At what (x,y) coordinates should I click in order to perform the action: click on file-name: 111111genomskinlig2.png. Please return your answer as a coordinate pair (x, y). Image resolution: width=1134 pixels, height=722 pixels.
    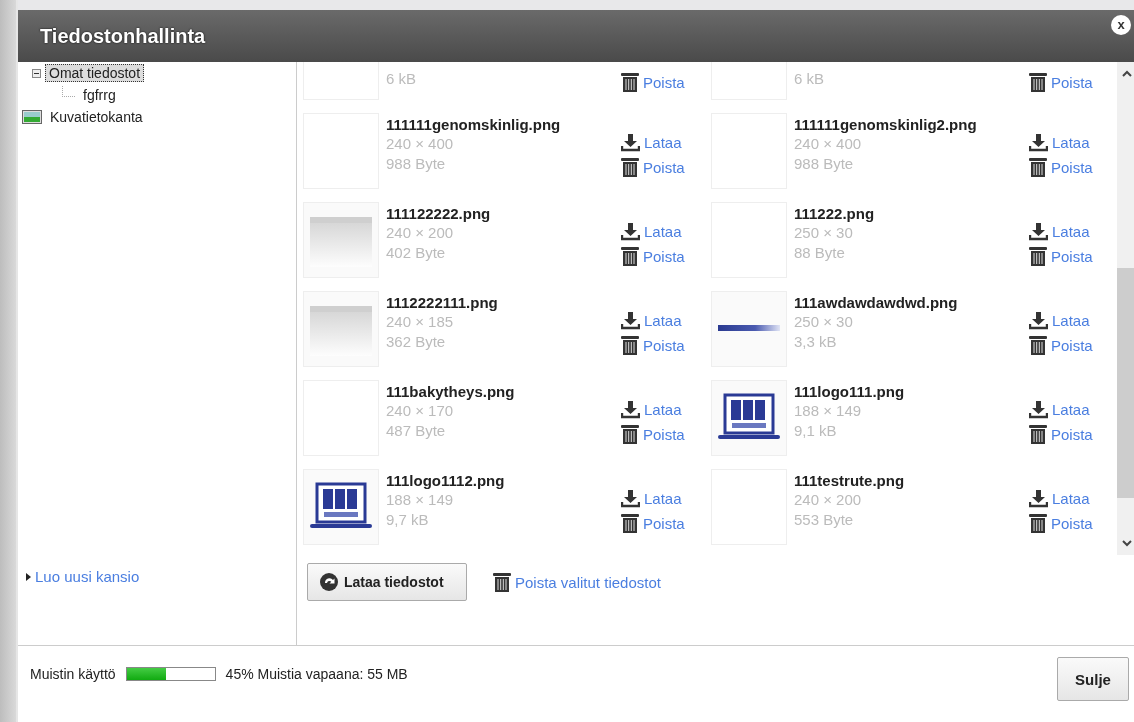
    Looking at the image, I should click on (886, 124).